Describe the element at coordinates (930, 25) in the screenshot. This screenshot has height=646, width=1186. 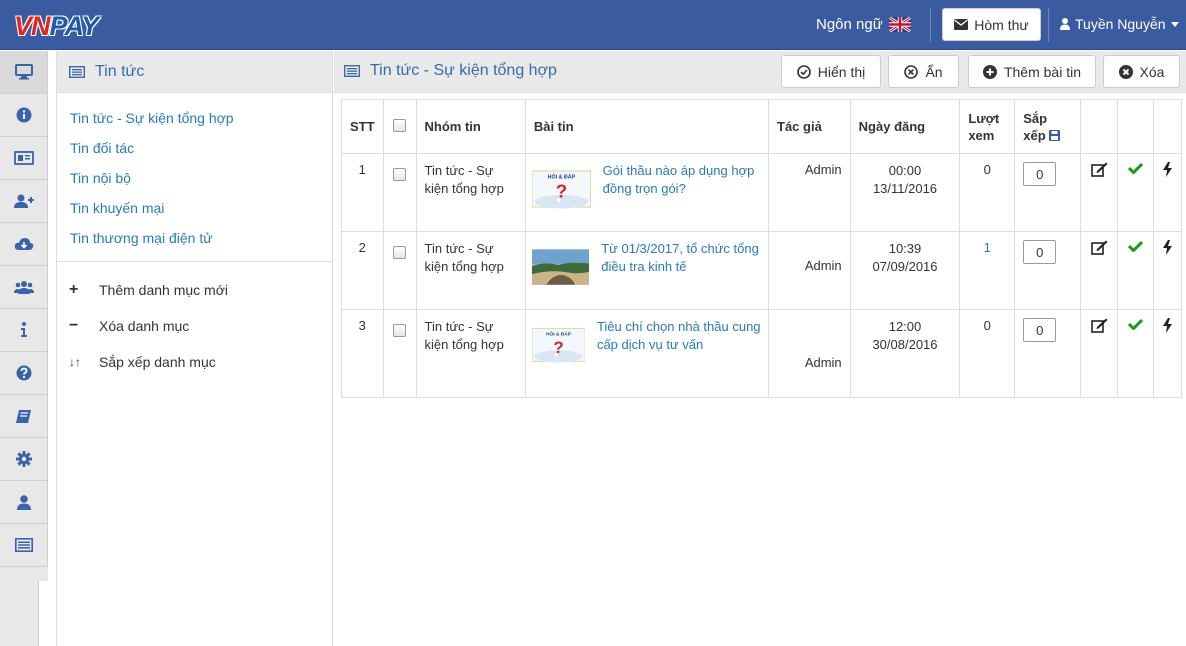
I see `header-divider` at that location.